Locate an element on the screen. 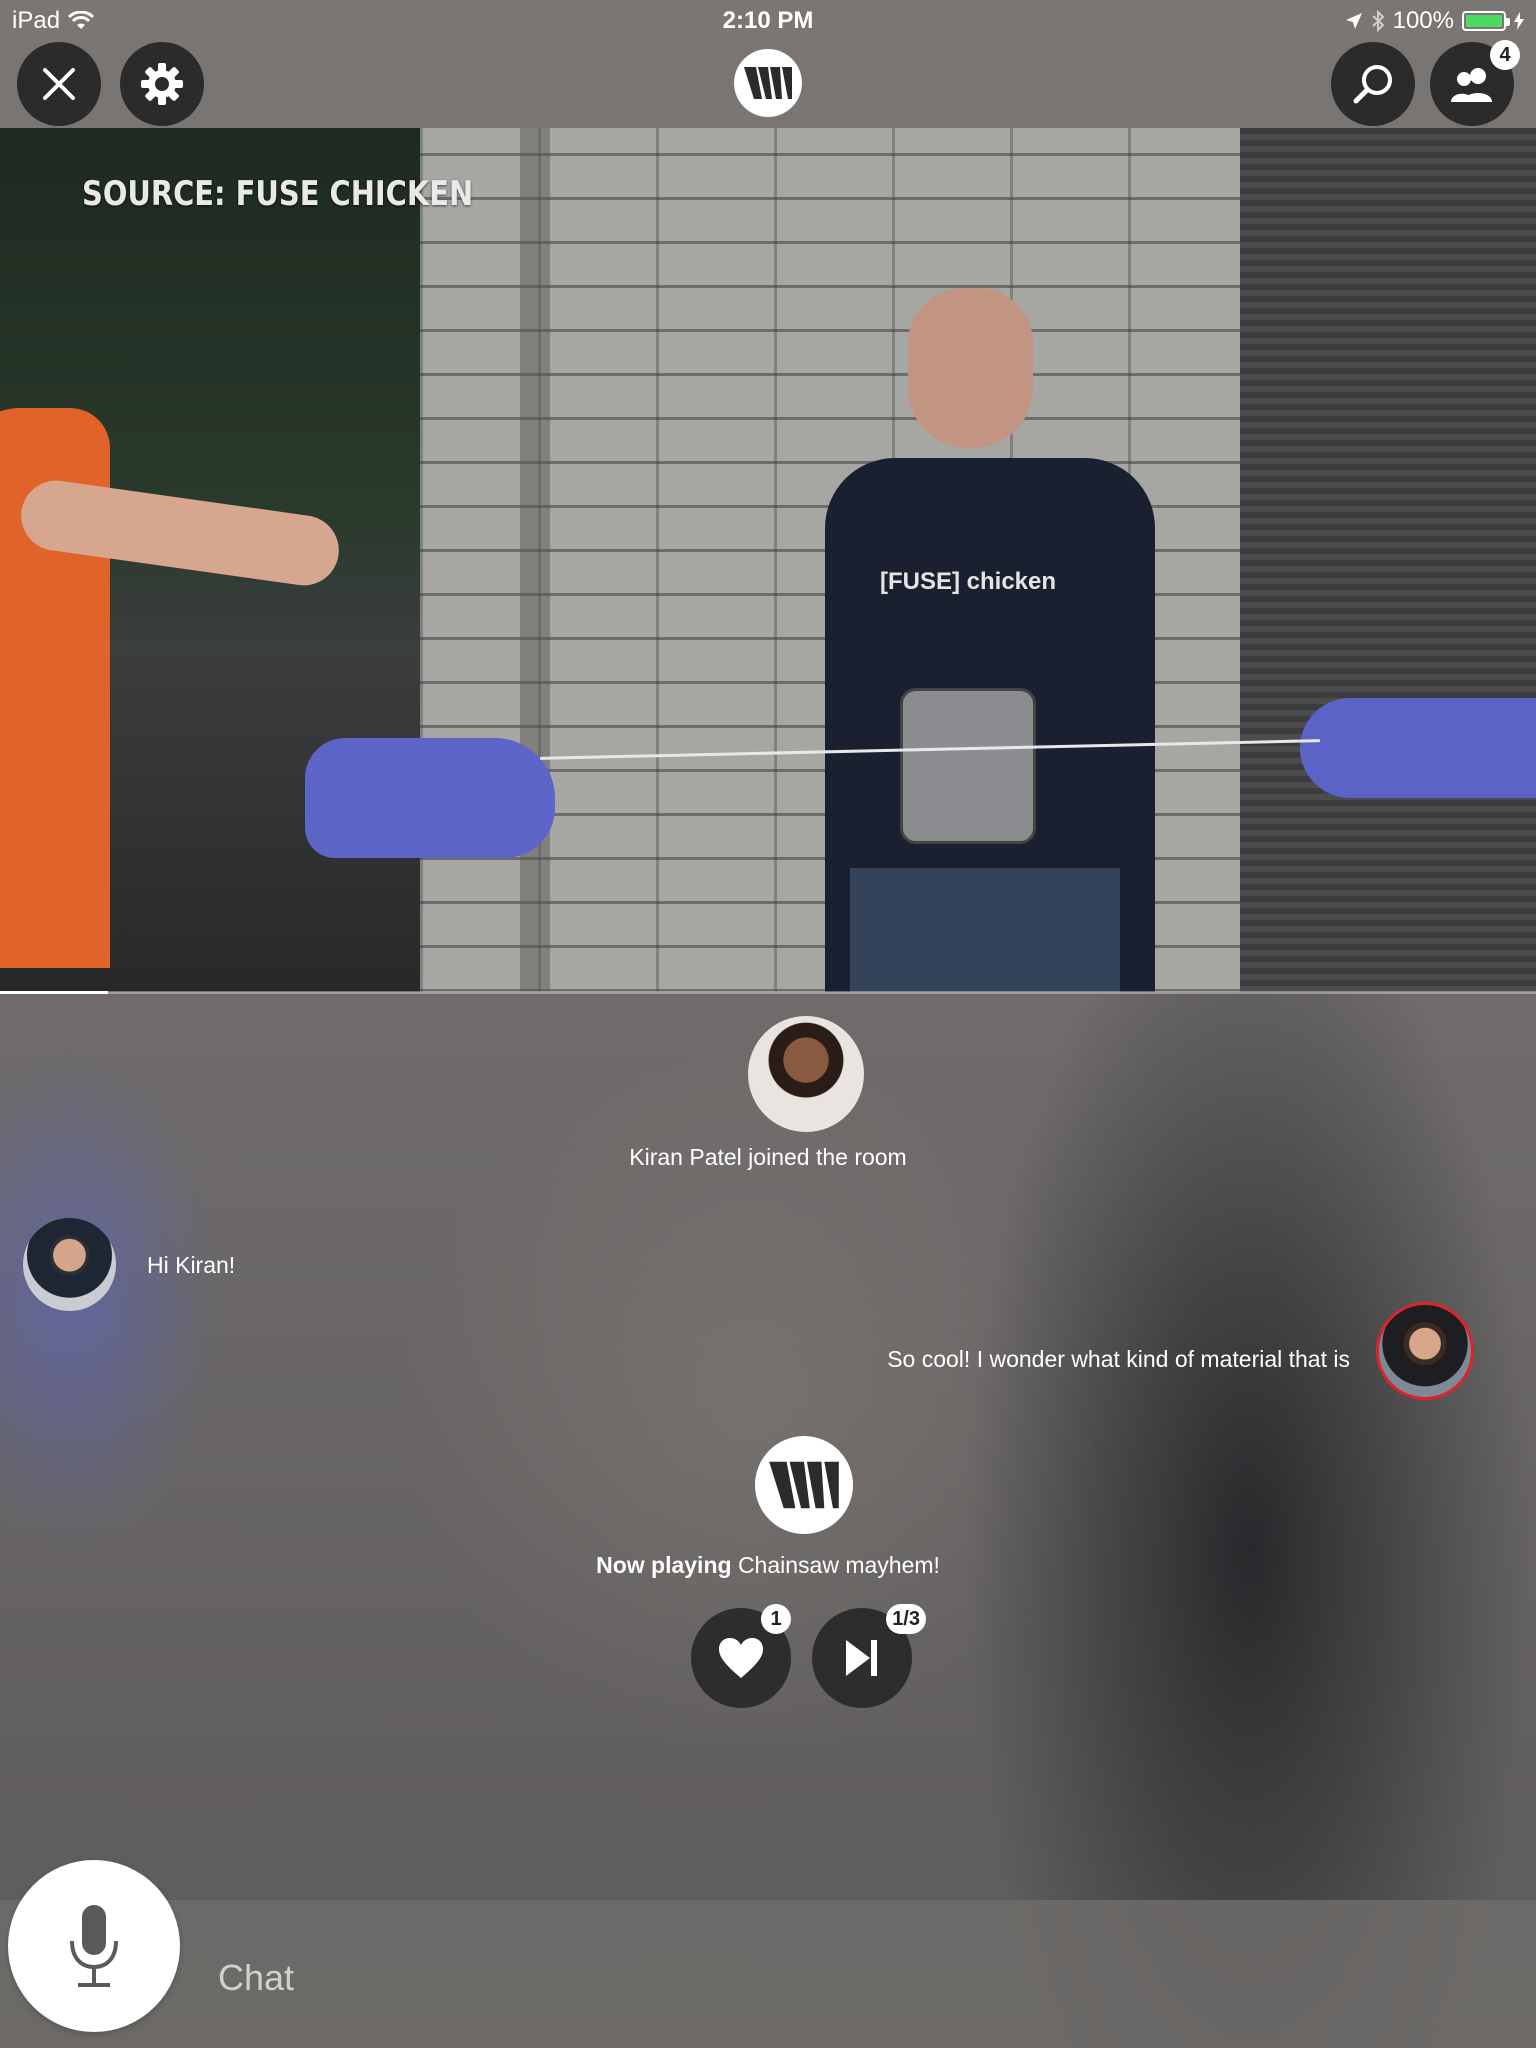  kiran-patel-avatar is located at coordinates (806, 1074).